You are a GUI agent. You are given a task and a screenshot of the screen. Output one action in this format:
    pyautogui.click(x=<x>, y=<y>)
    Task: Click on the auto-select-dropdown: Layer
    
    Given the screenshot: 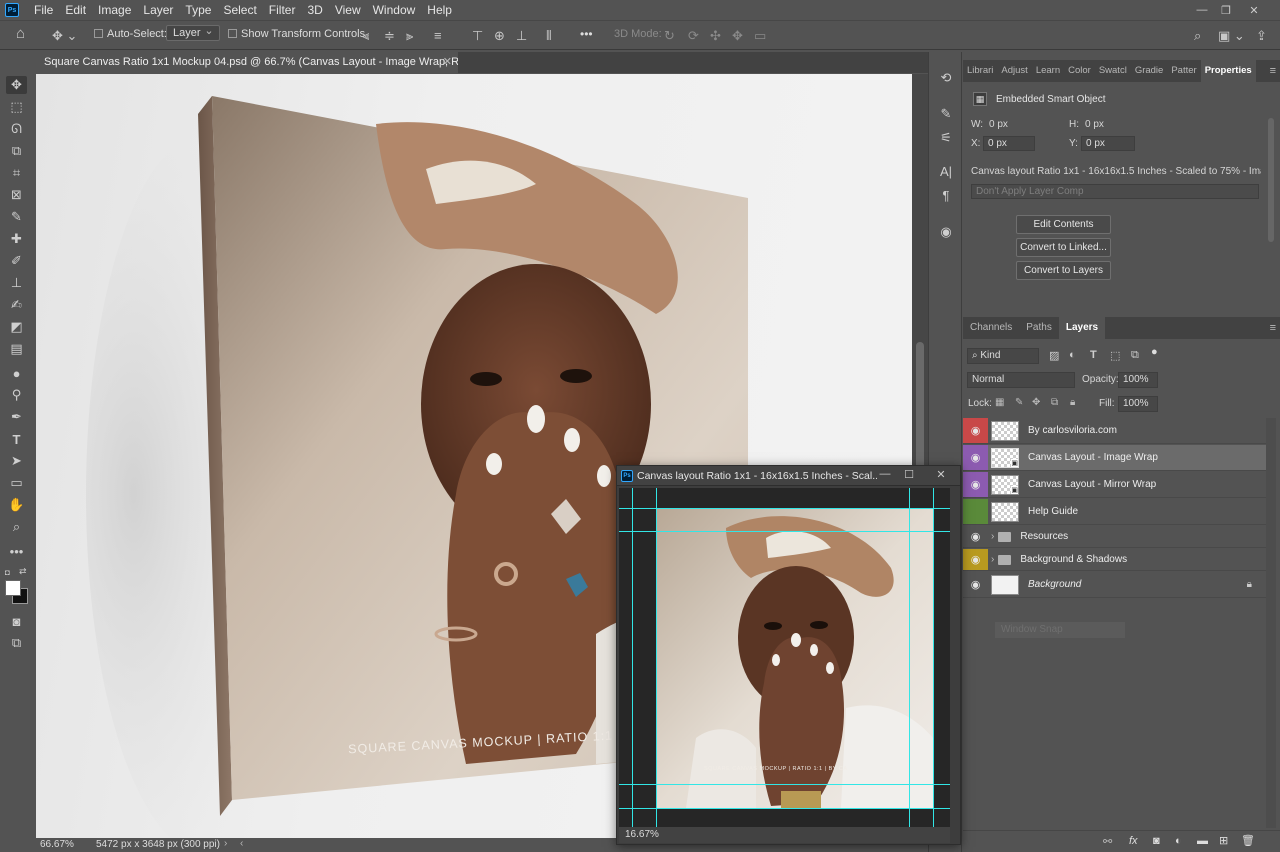 What is the action you would take?
    pyautogui.click(x=193, y=33)
    